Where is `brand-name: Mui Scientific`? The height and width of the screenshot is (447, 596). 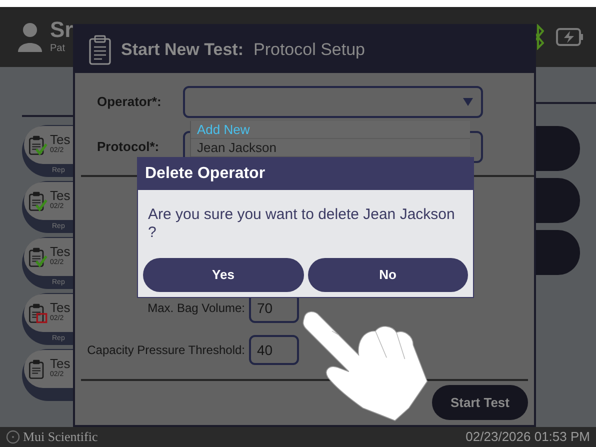
brand-name: Mui Scientific is located at coordinates (60, 437).